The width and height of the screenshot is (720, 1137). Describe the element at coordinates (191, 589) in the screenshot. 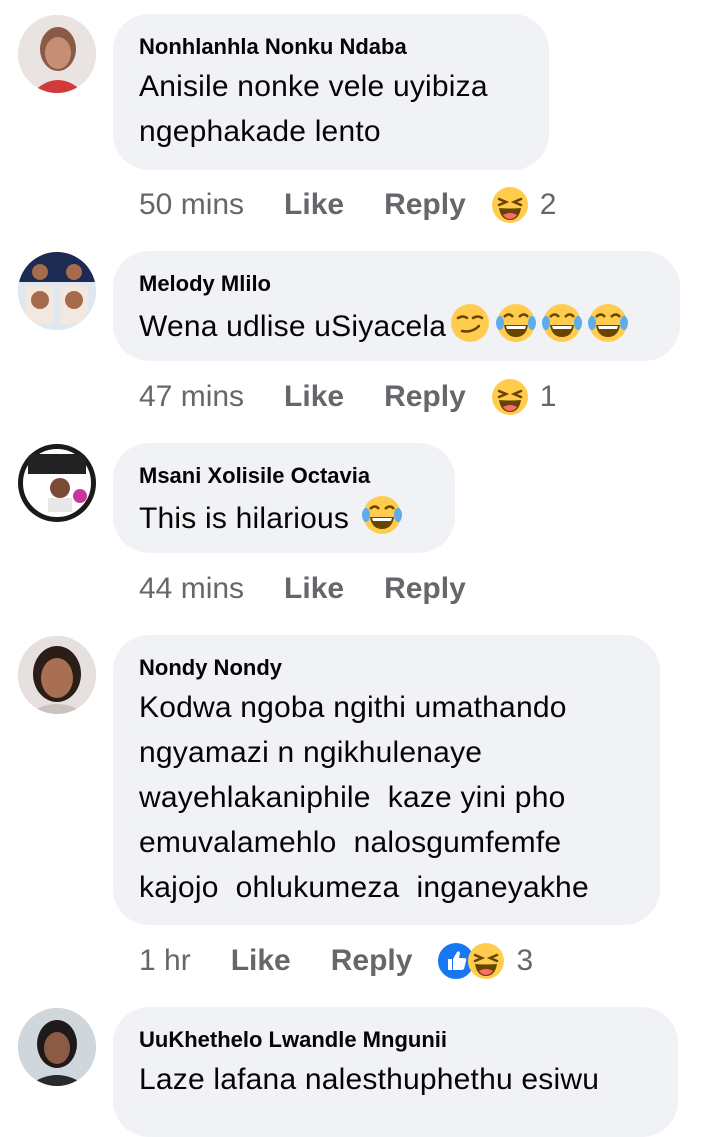

I see `comment-timestamp: 44 mins` at that location.